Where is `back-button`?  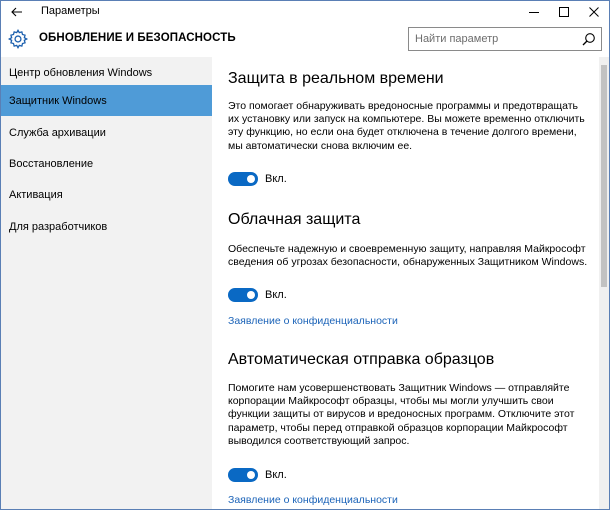 back-button is located at coordinates (17, 12).